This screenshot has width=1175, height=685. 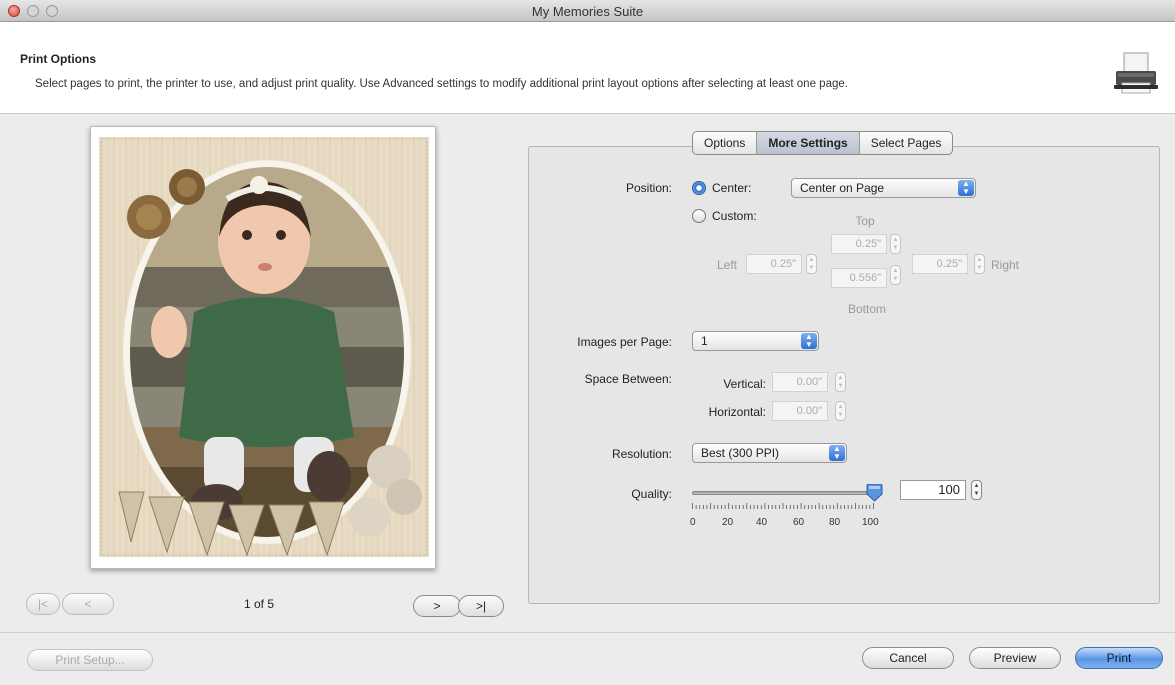 I want to click on tab-select-pages: Select Pages, so click(x=906, y=143).